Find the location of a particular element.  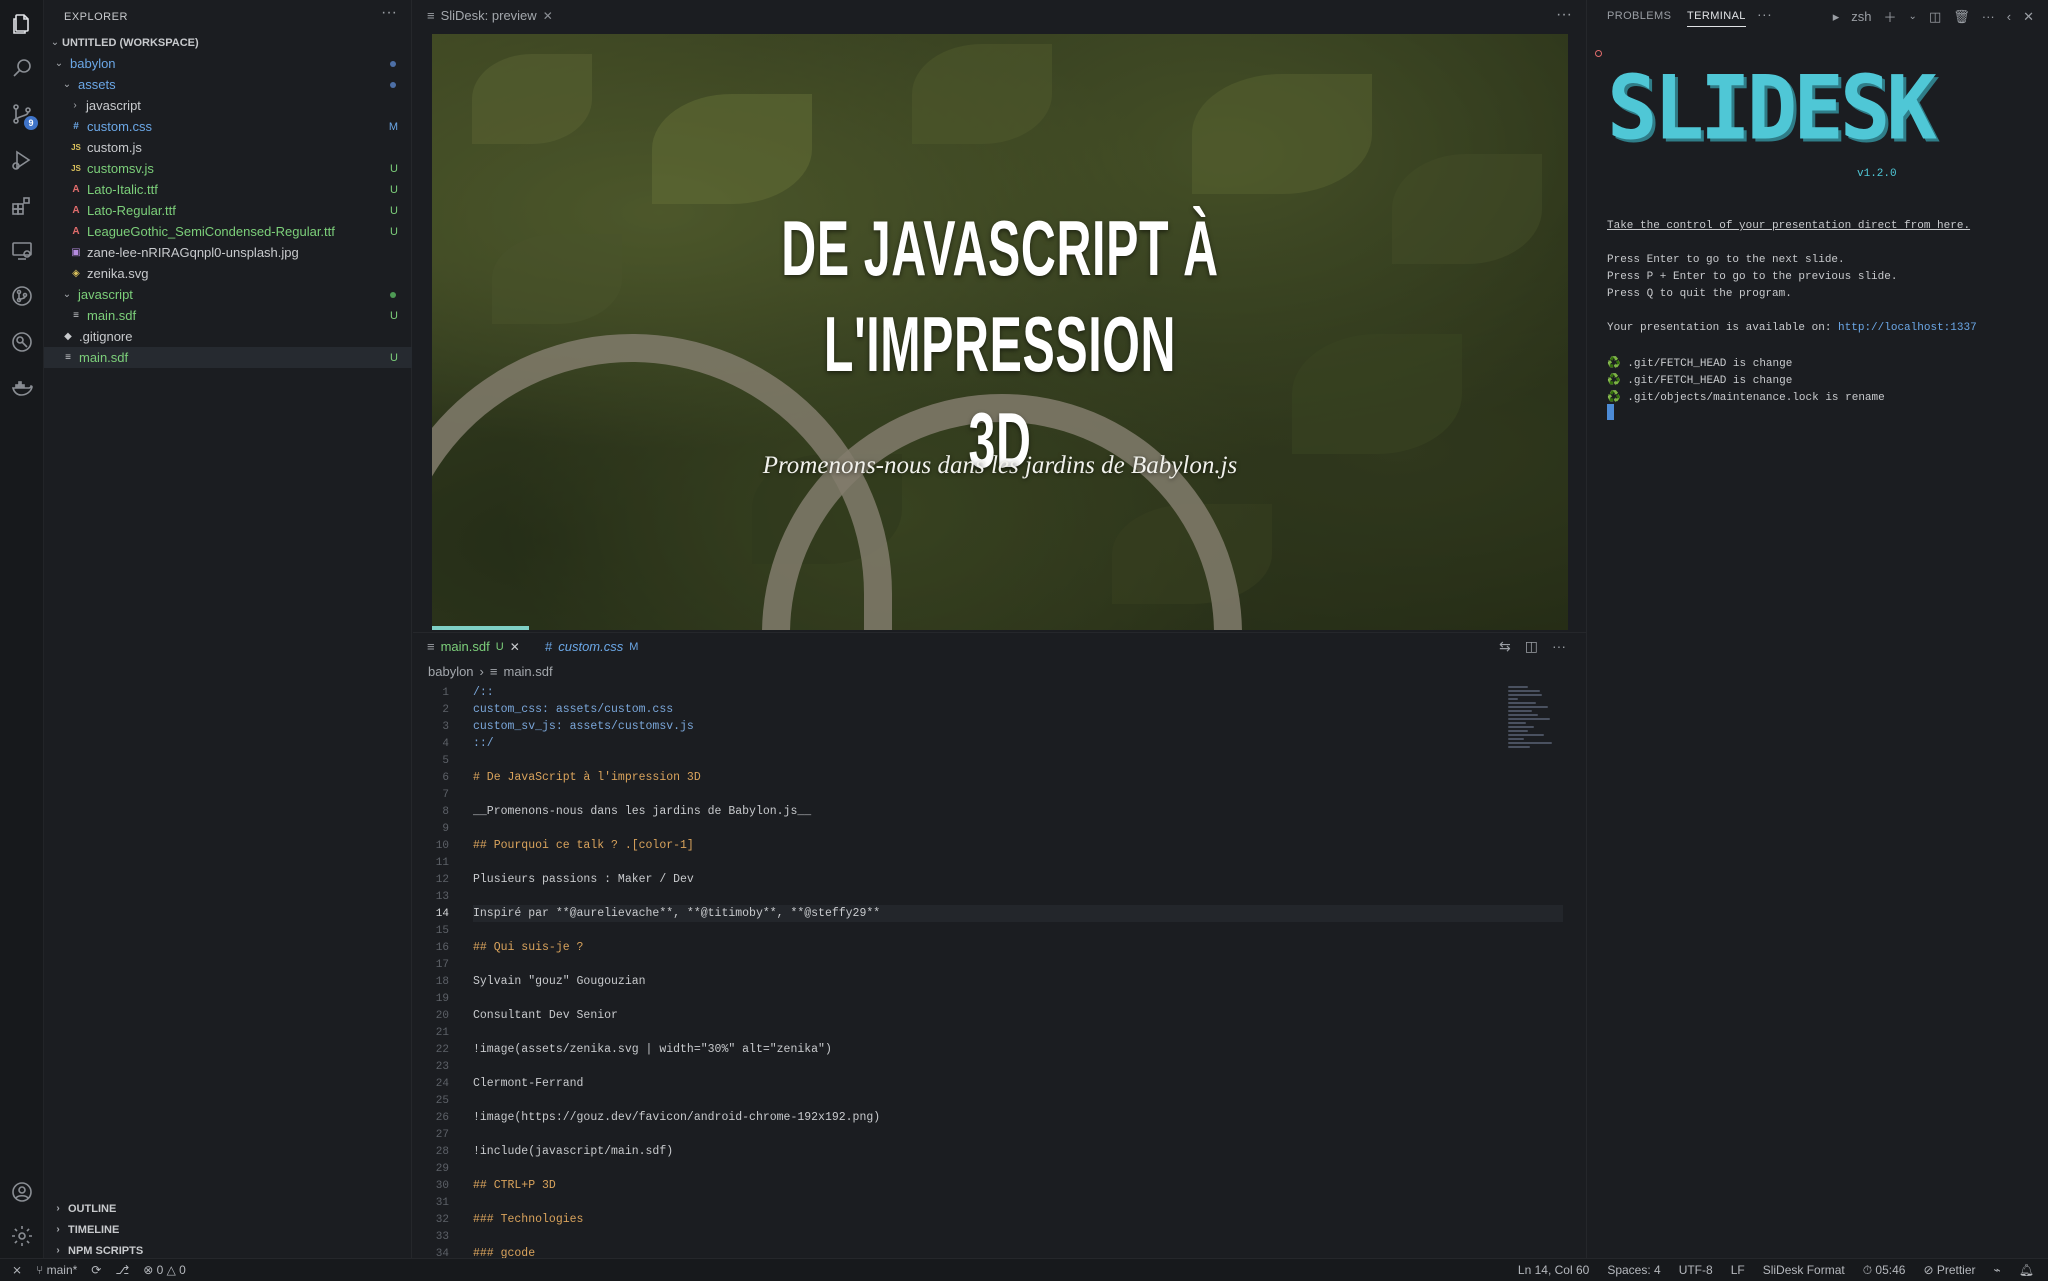

section-timeline: › TIMELINE is located at coordinates (228, 1229).